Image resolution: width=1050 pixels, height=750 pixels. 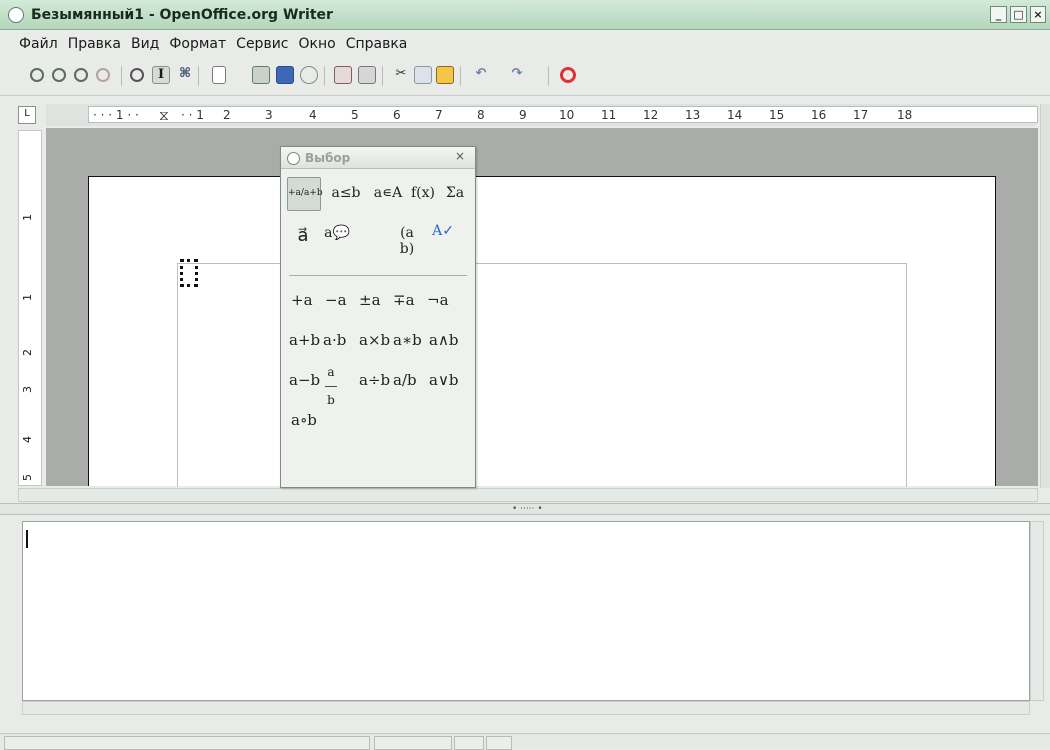 What do you see at coordinates (185, 75) in the screenshot?
I see `symbols-icon: ⌘` at bounding box center [185, 75].